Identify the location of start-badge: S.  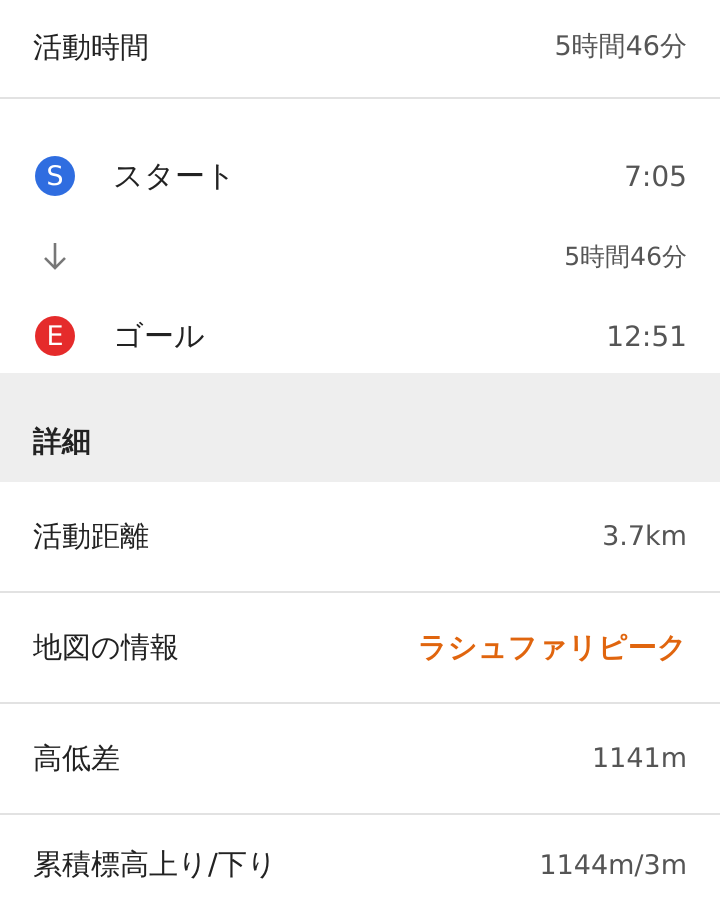
(55, 176).